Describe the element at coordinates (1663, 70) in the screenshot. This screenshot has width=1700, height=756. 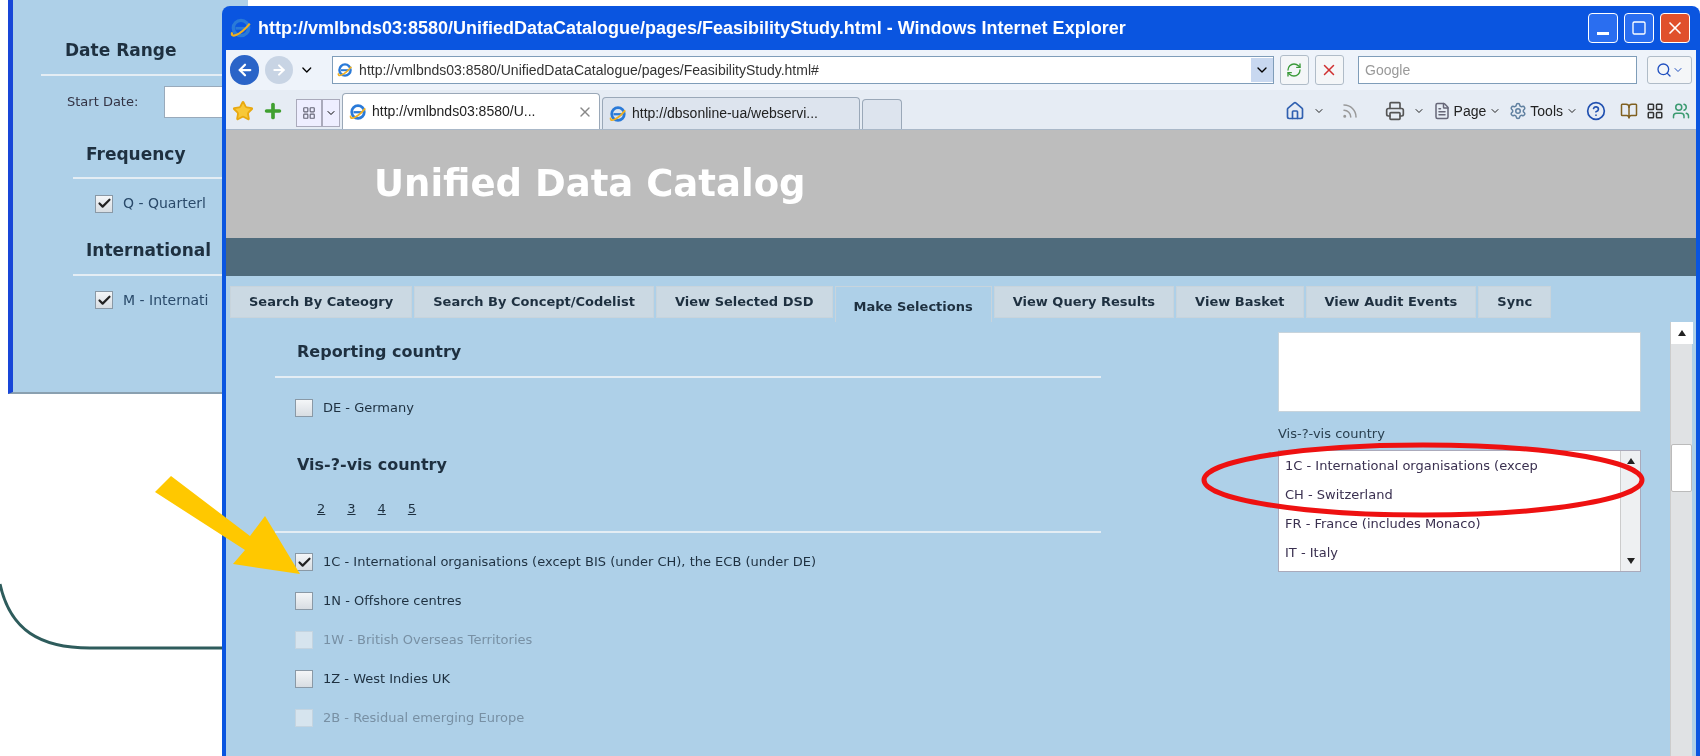
I see `search-icon` at that location.